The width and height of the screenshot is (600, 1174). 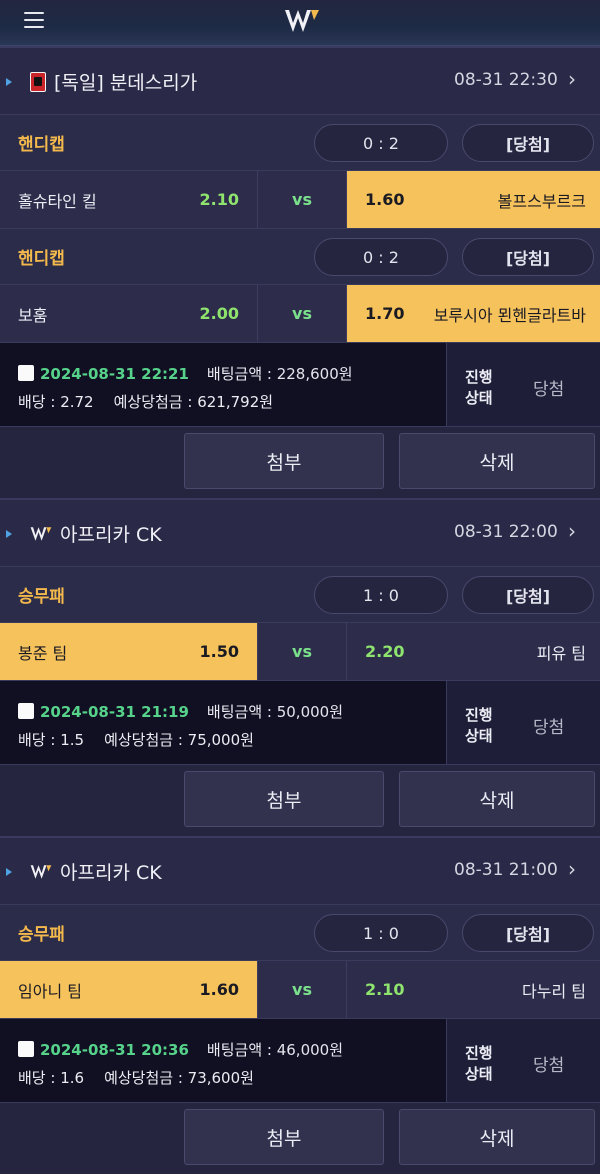 What do you see at coordinates (38, 81) in the screenshot?
I see `bundesliga-badge-icon` at bounding box center [38, 81].